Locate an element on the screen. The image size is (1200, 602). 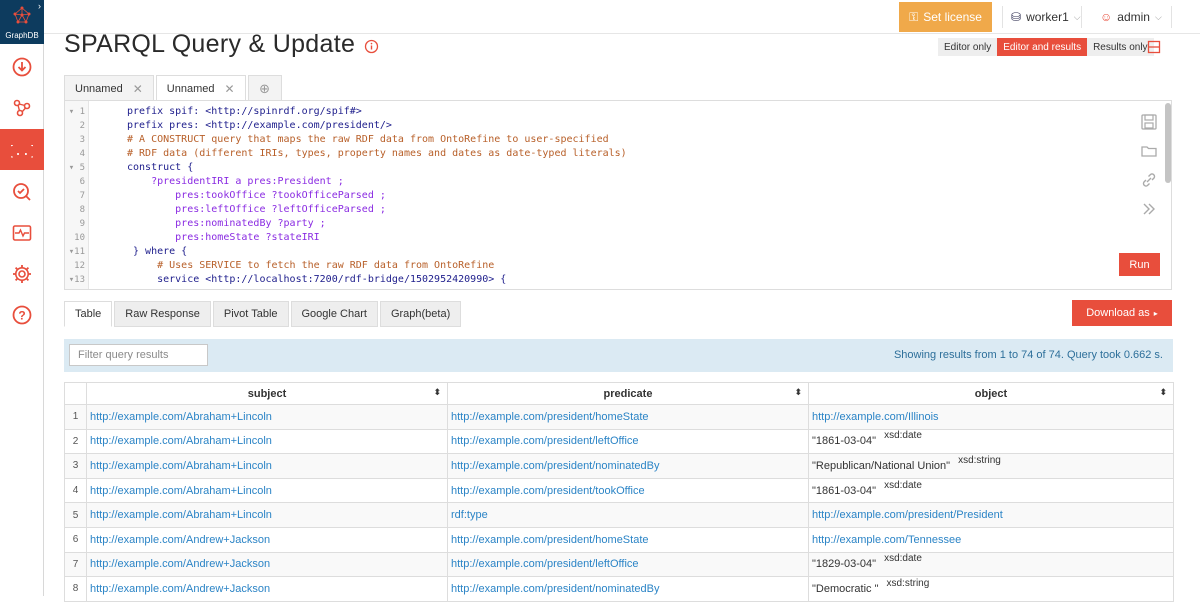
tab-graph-beta: Graph(beta) is located at coordinates (420, 314).